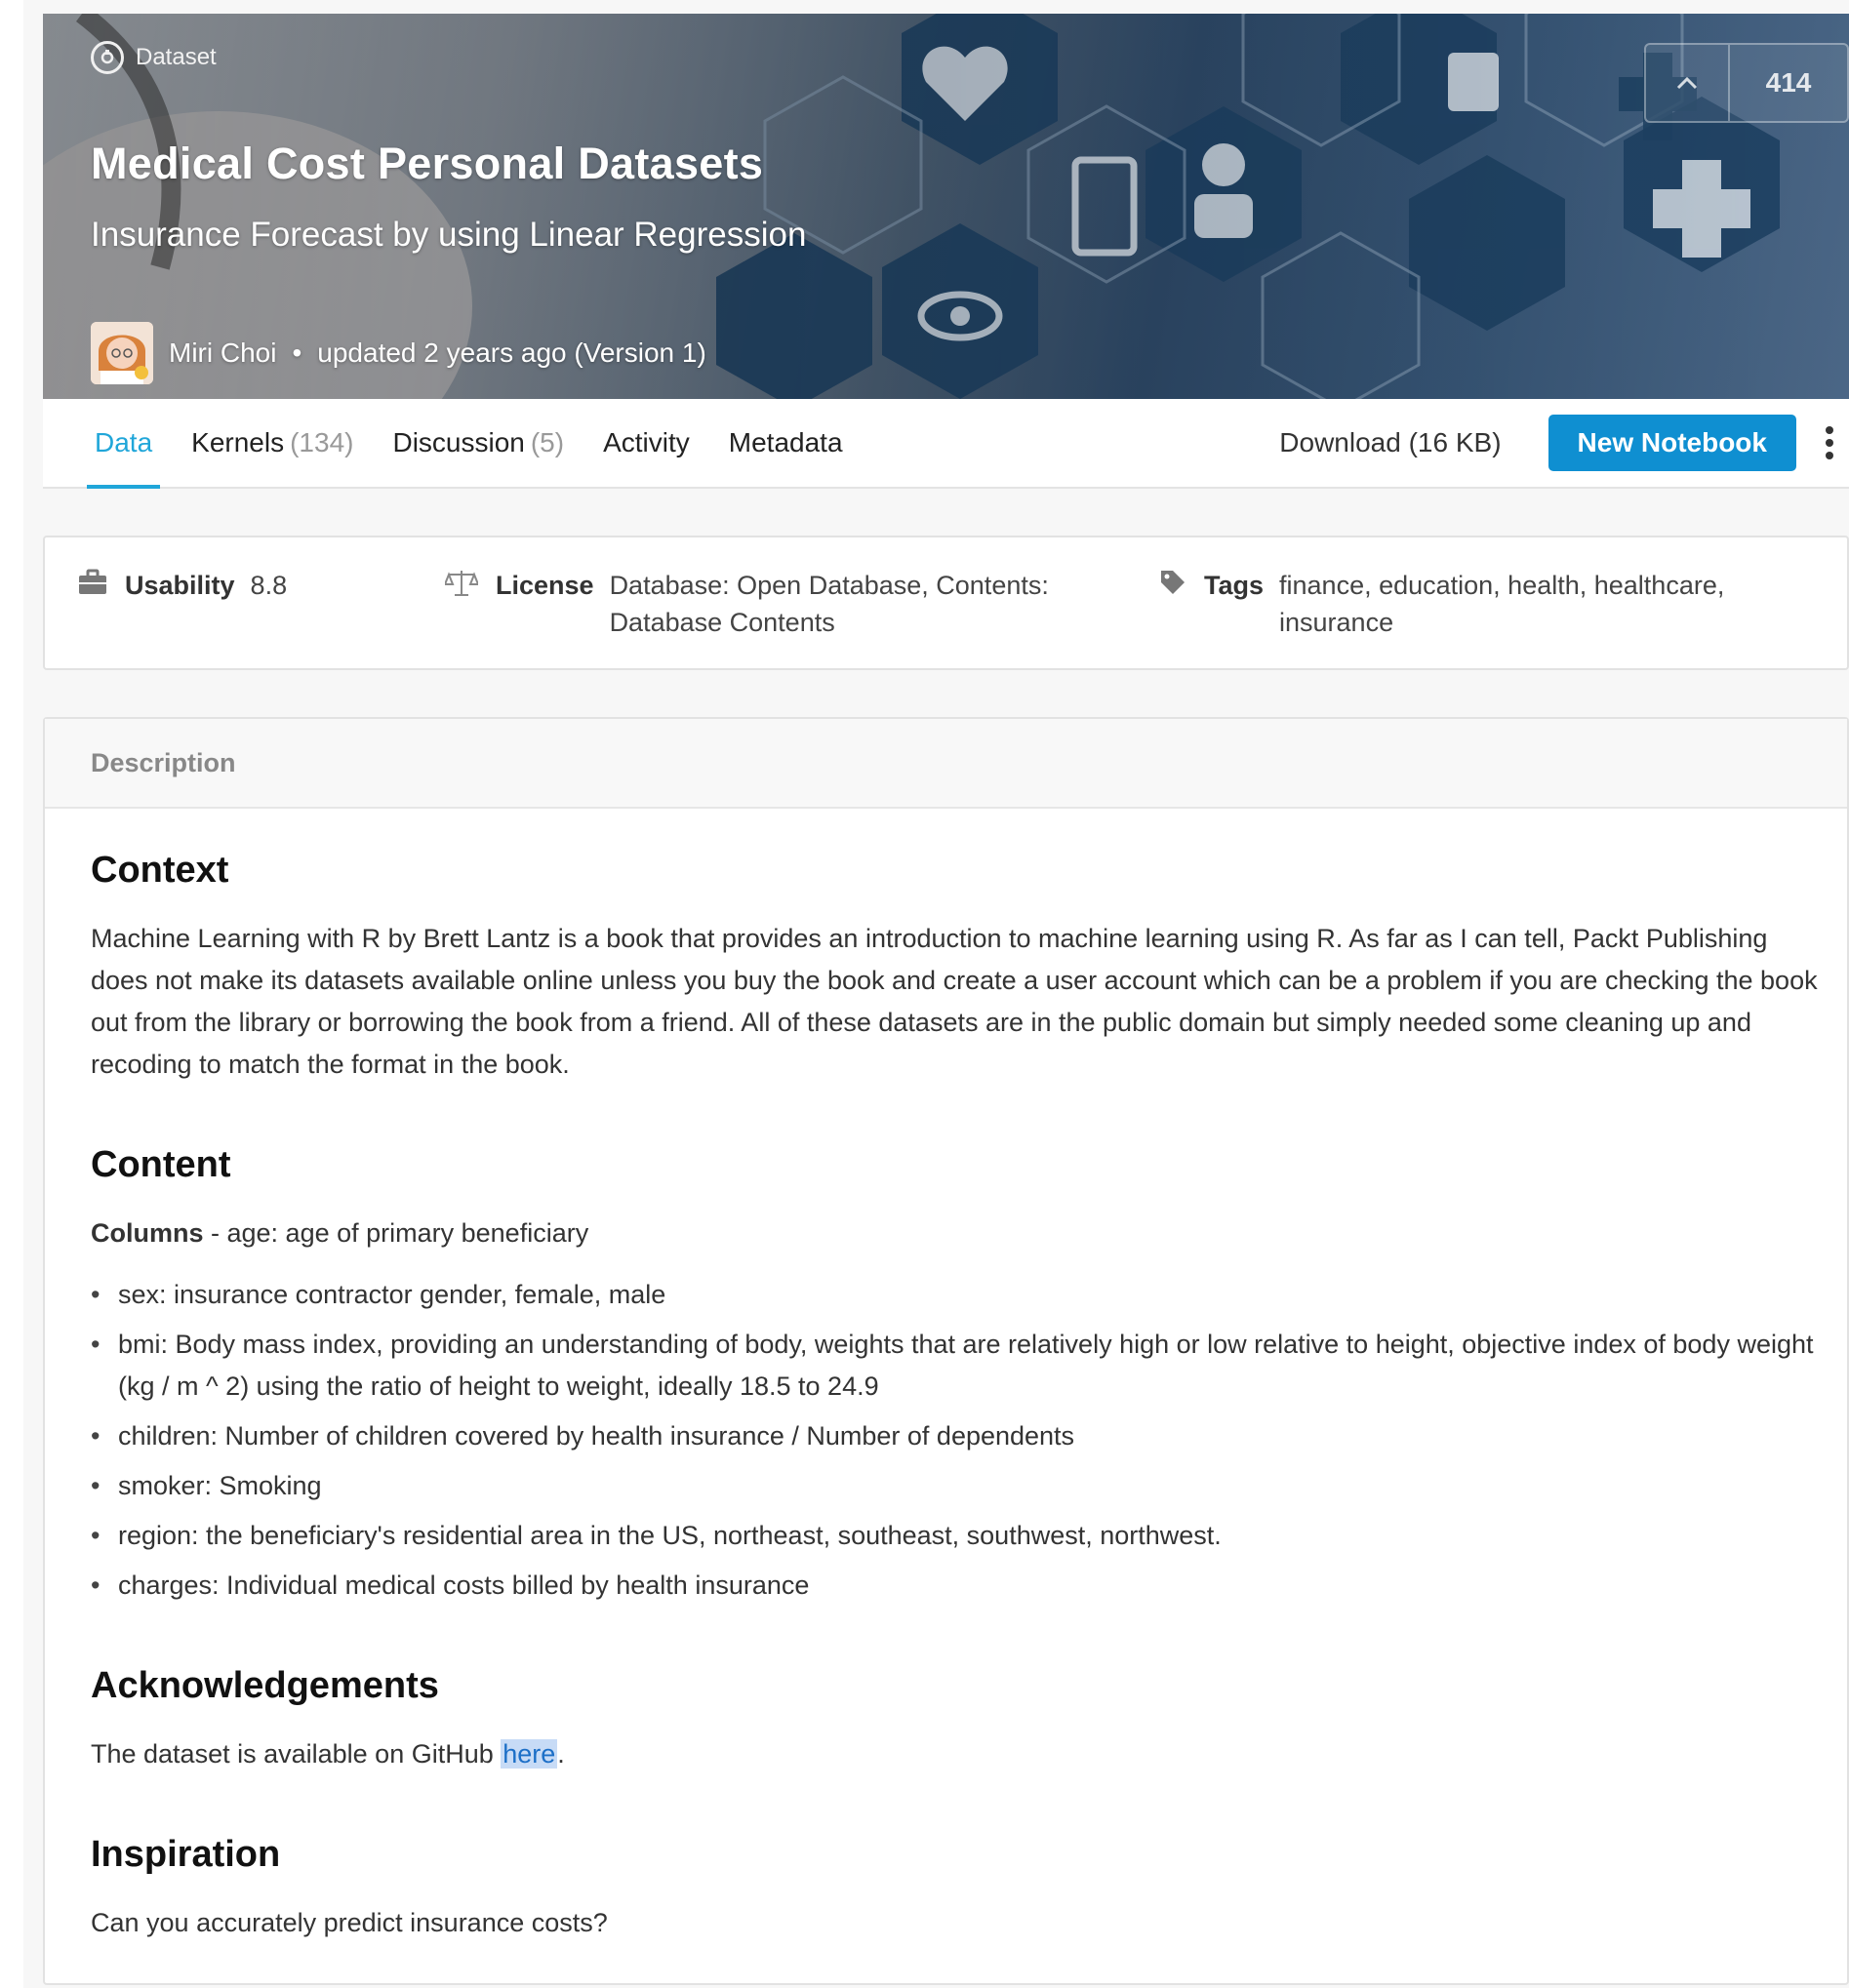 This screenshot has width=1849, height=1988. What do you see at coordinates (459, 442) in the screenshot?
I see `tab-label: Discussion` at bounding box center [459, 442].